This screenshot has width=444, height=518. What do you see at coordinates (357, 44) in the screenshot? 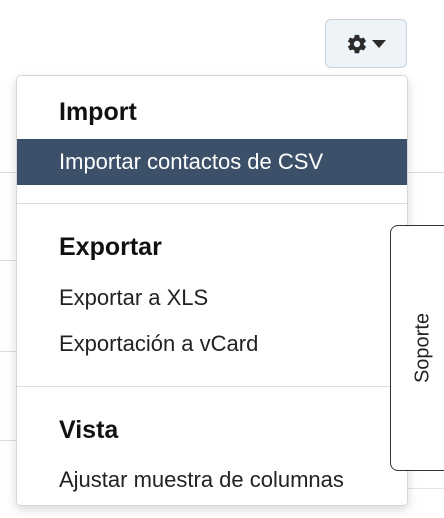
I see `gear-icon` at bounding box center [357, 44].